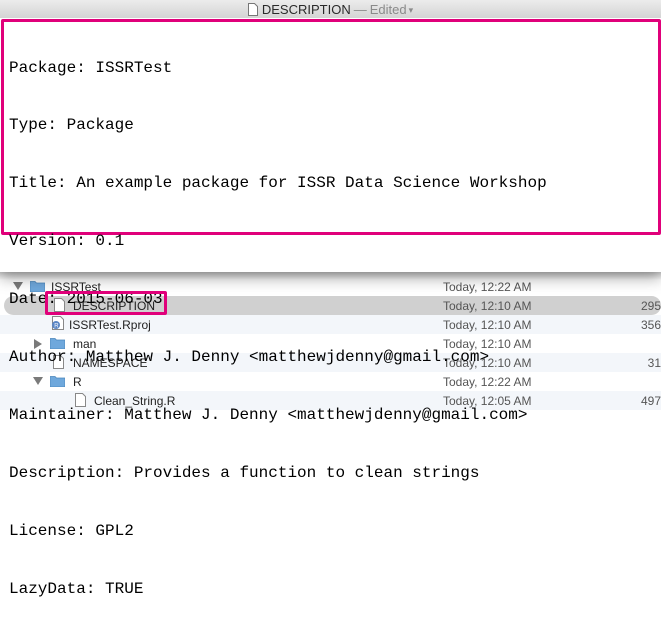 This screenshot has width=661, height=638. What do you see at coordinates (76, 588) in the screenshot?
I see `text-line: LazyData: TRUE` at bounding box center [76, 588].